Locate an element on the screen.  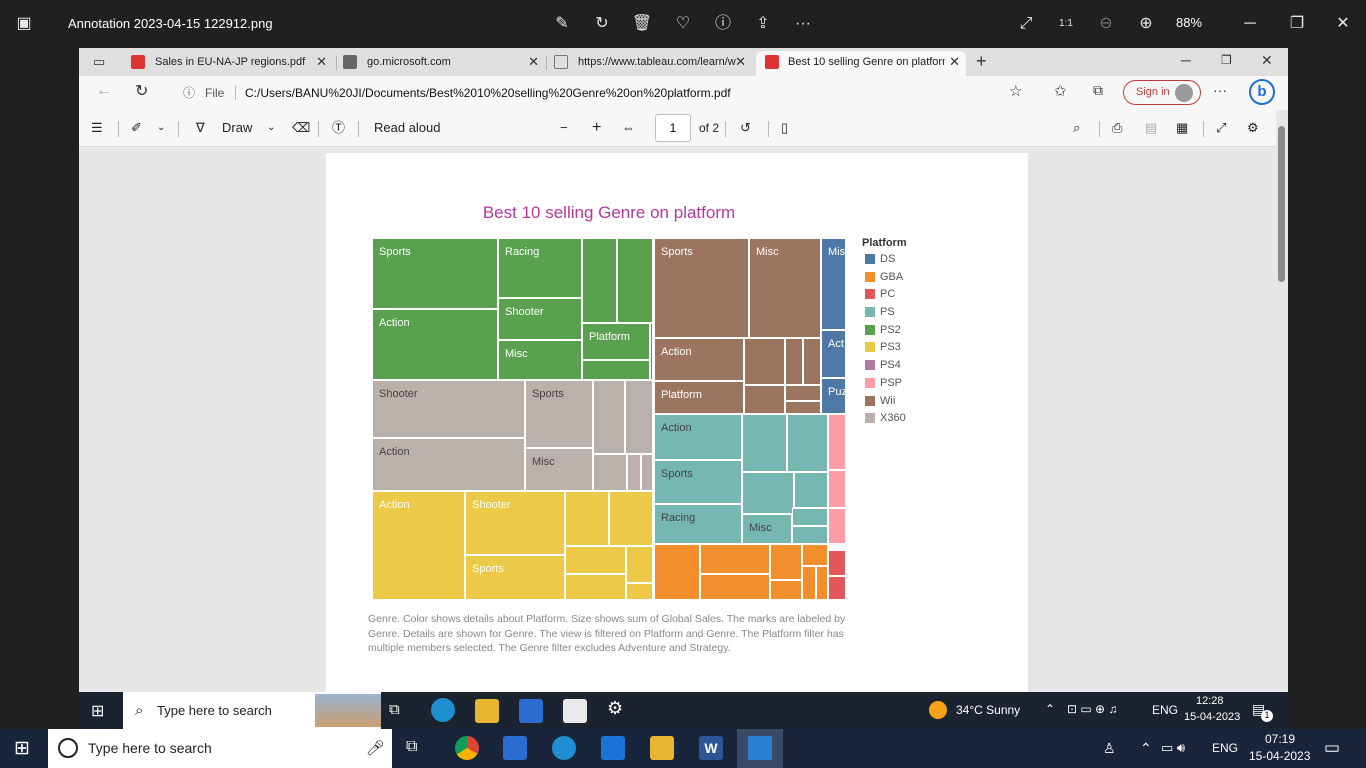
treemap-cell is located at coordinates (764, 443).